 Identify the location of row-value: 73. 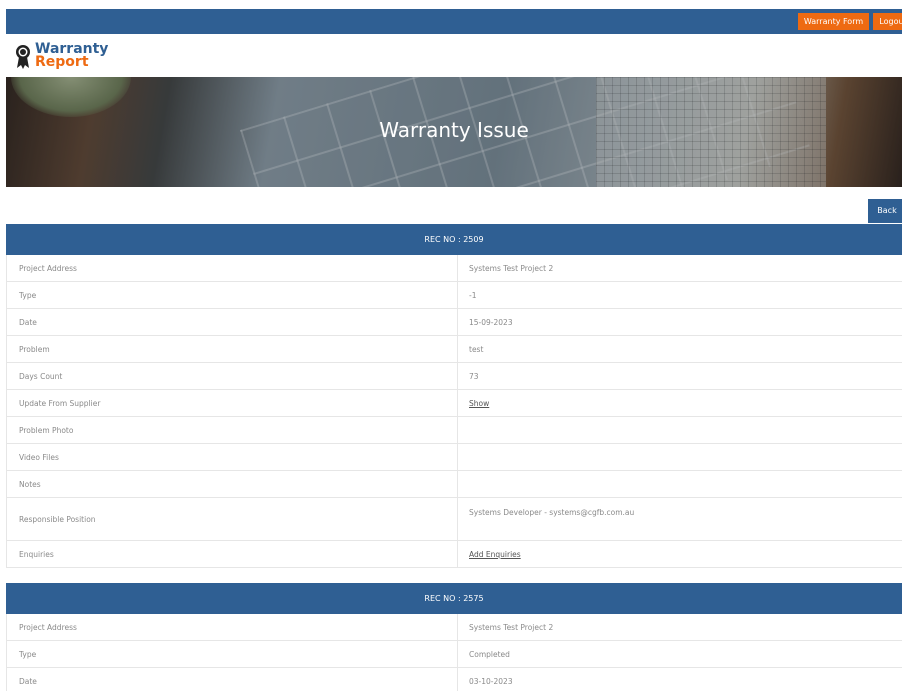
(474, 376).